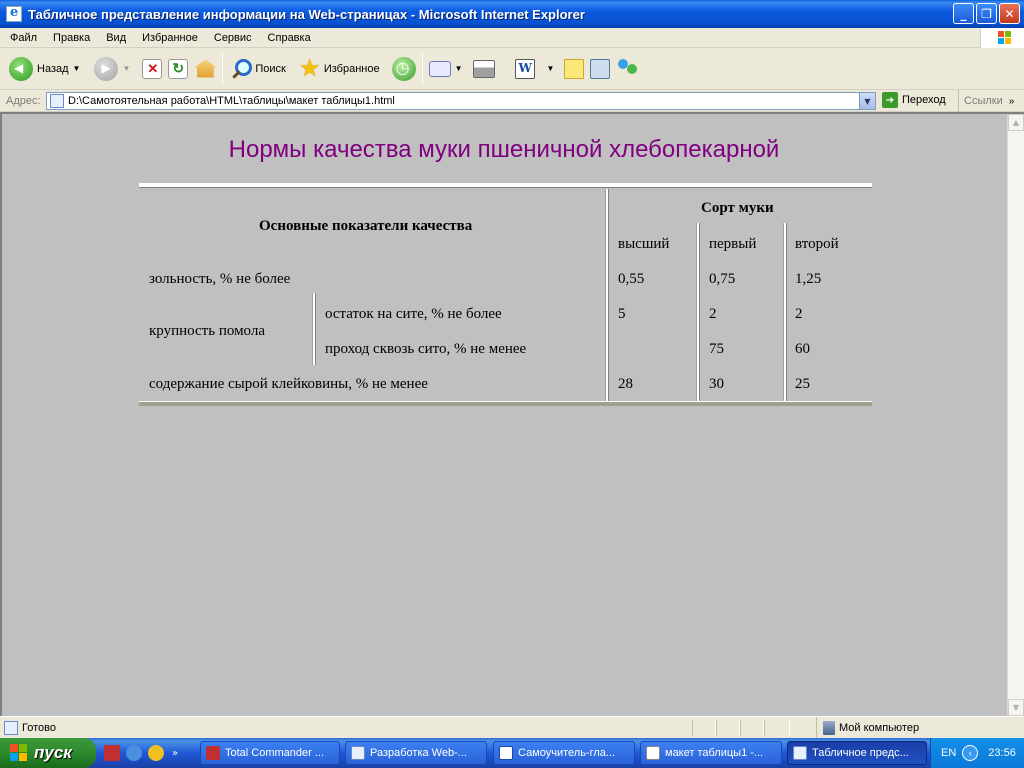  What do you see at coordinates (867, 728) in the screenshot?
I see `security-zone: Мой компьютер` at bounding box center [867, 728].